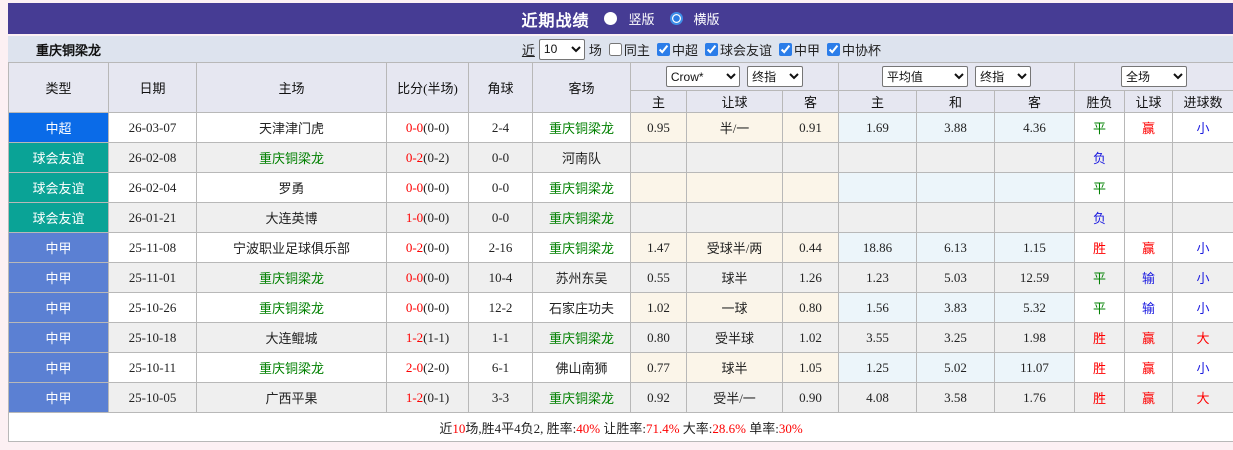 Image resolution: width=1233 pixels, height=450 pixels. I want to click on sub-header-outcome: 胜负, so click(1100, 101).